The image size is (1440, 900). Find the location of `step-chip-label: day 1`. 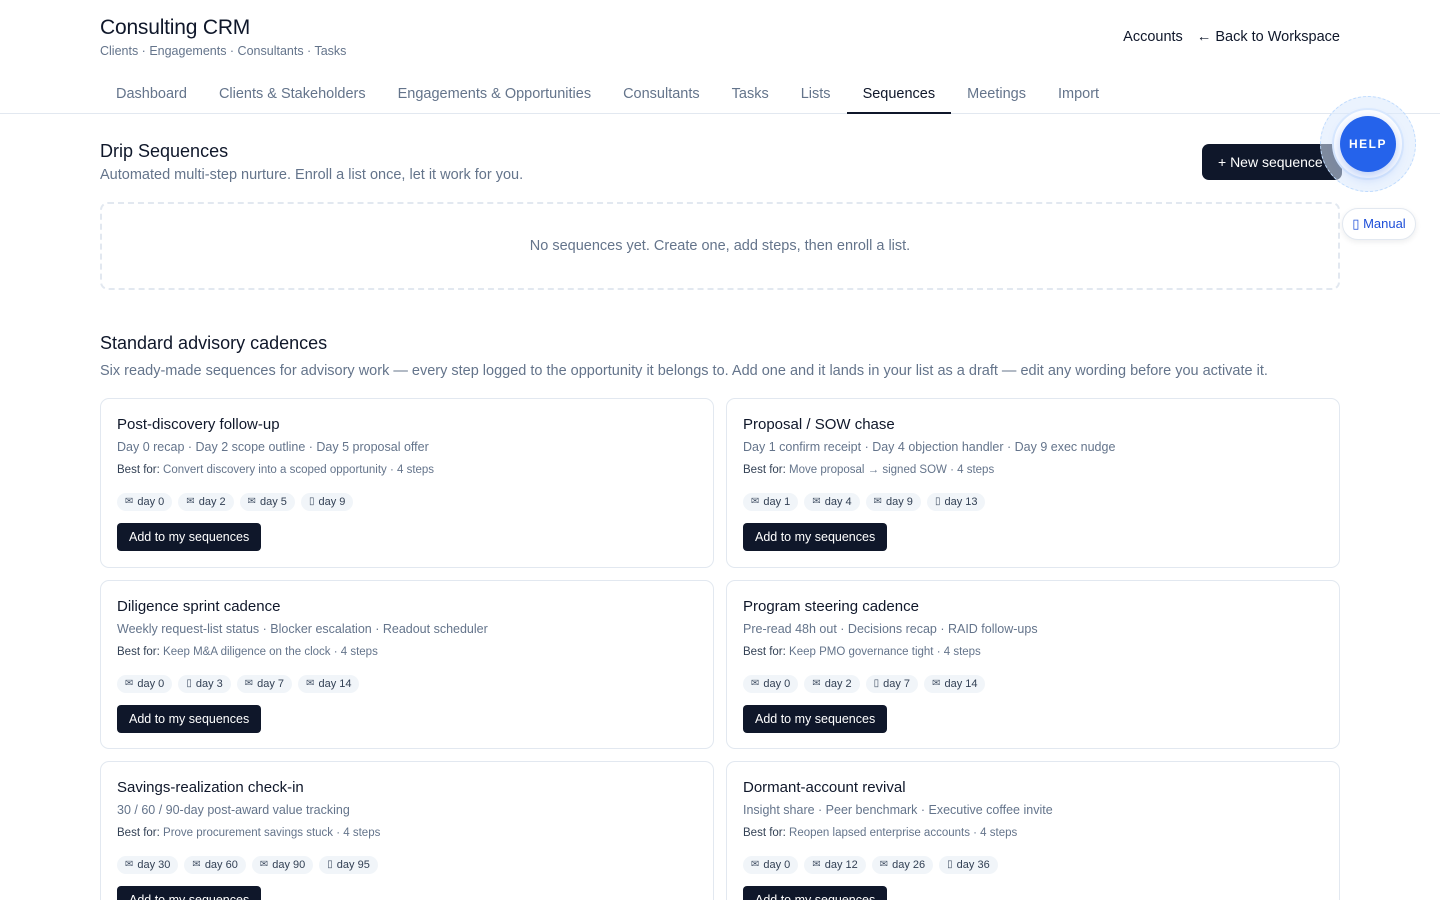

step-chip-label: day 1 is located at coordinates (777, 502).